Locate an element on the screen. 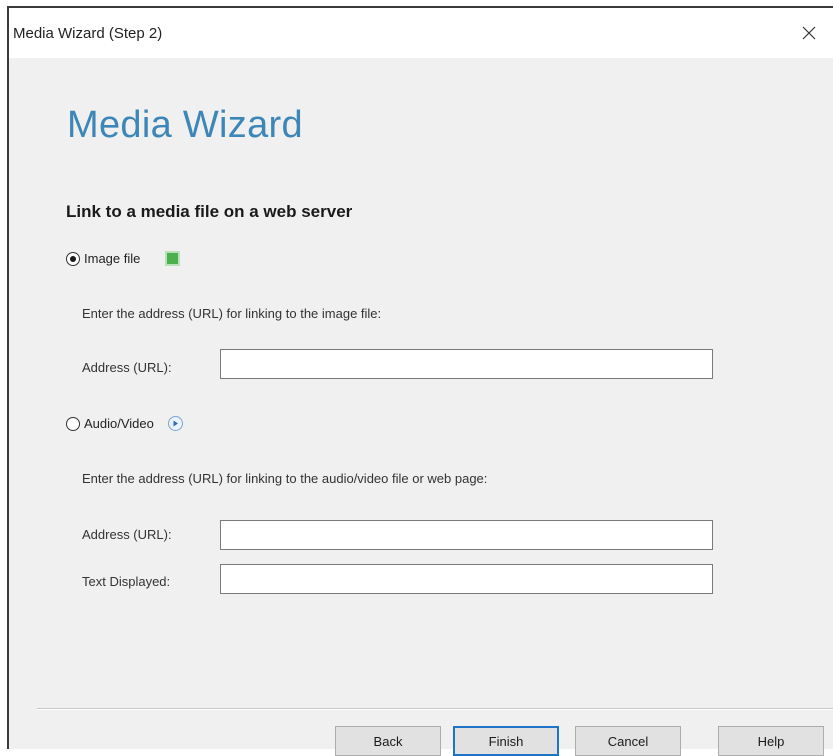 The image size is (833, 756). audio-video-radio is located at coordinates (73, 423).